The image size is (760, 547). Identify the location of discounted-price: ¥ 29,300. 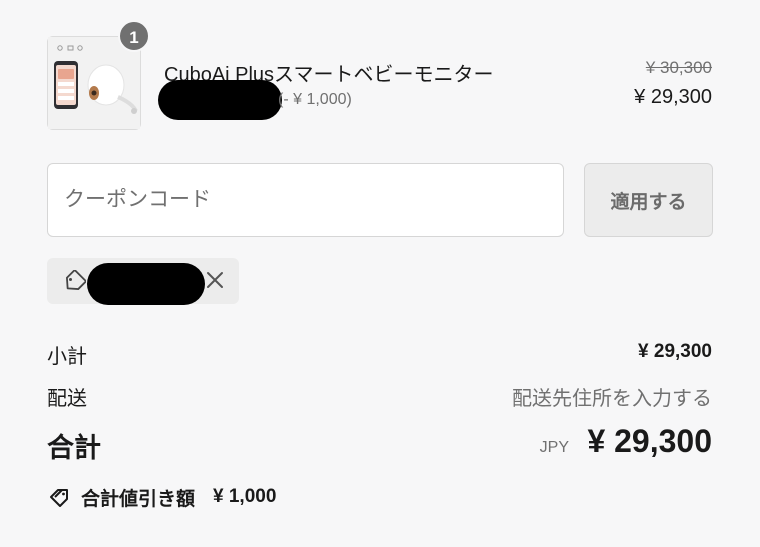
(673, 97).